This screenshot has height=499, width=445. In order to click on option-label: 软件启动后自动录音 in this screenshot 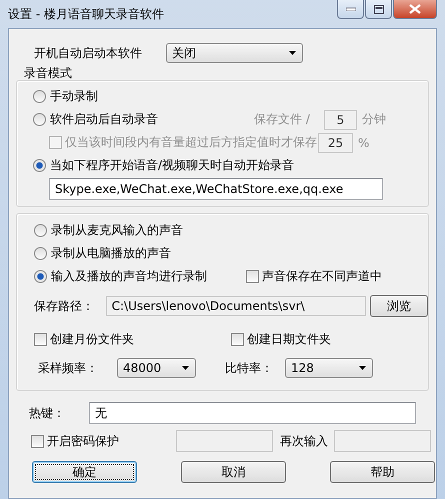, I will do `click(104, 119)`.